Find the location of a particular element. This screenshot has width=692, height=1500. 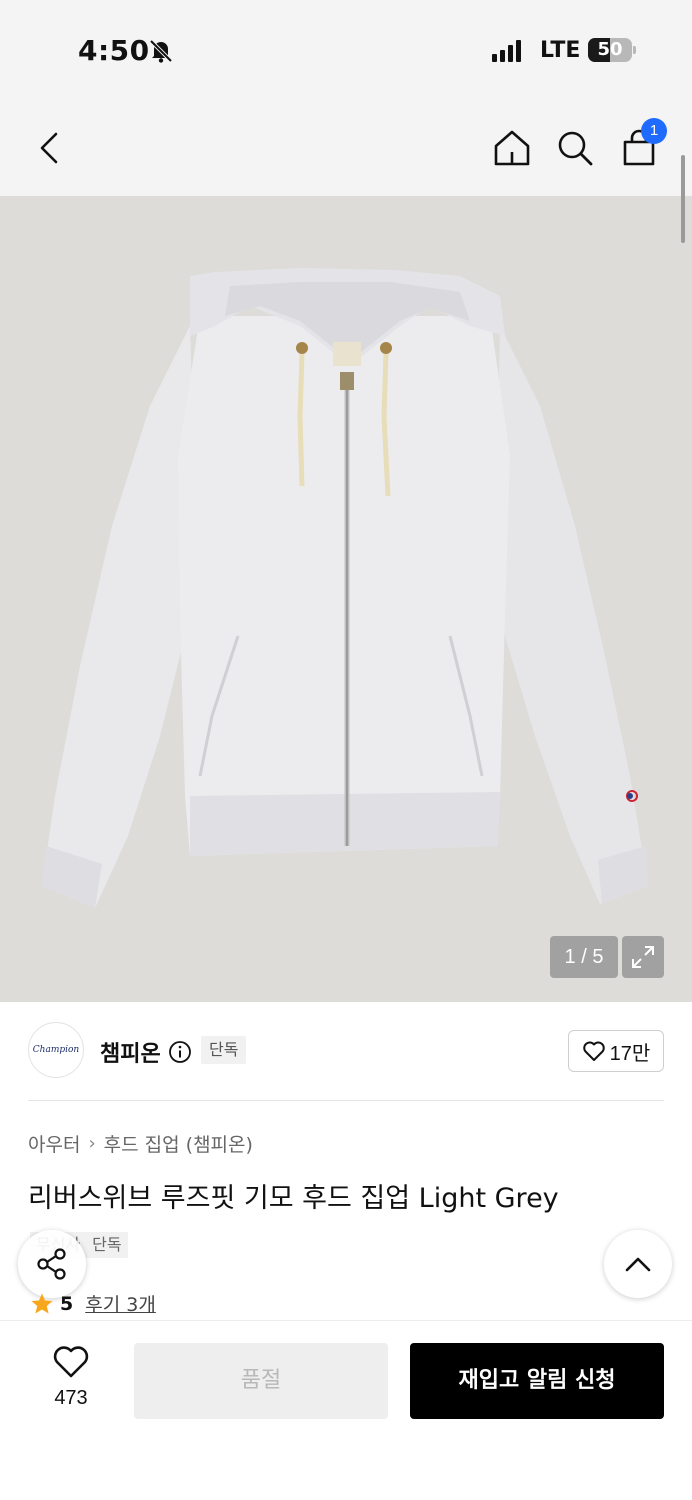

chevron-left-icon is located at coordinates (49, 148).